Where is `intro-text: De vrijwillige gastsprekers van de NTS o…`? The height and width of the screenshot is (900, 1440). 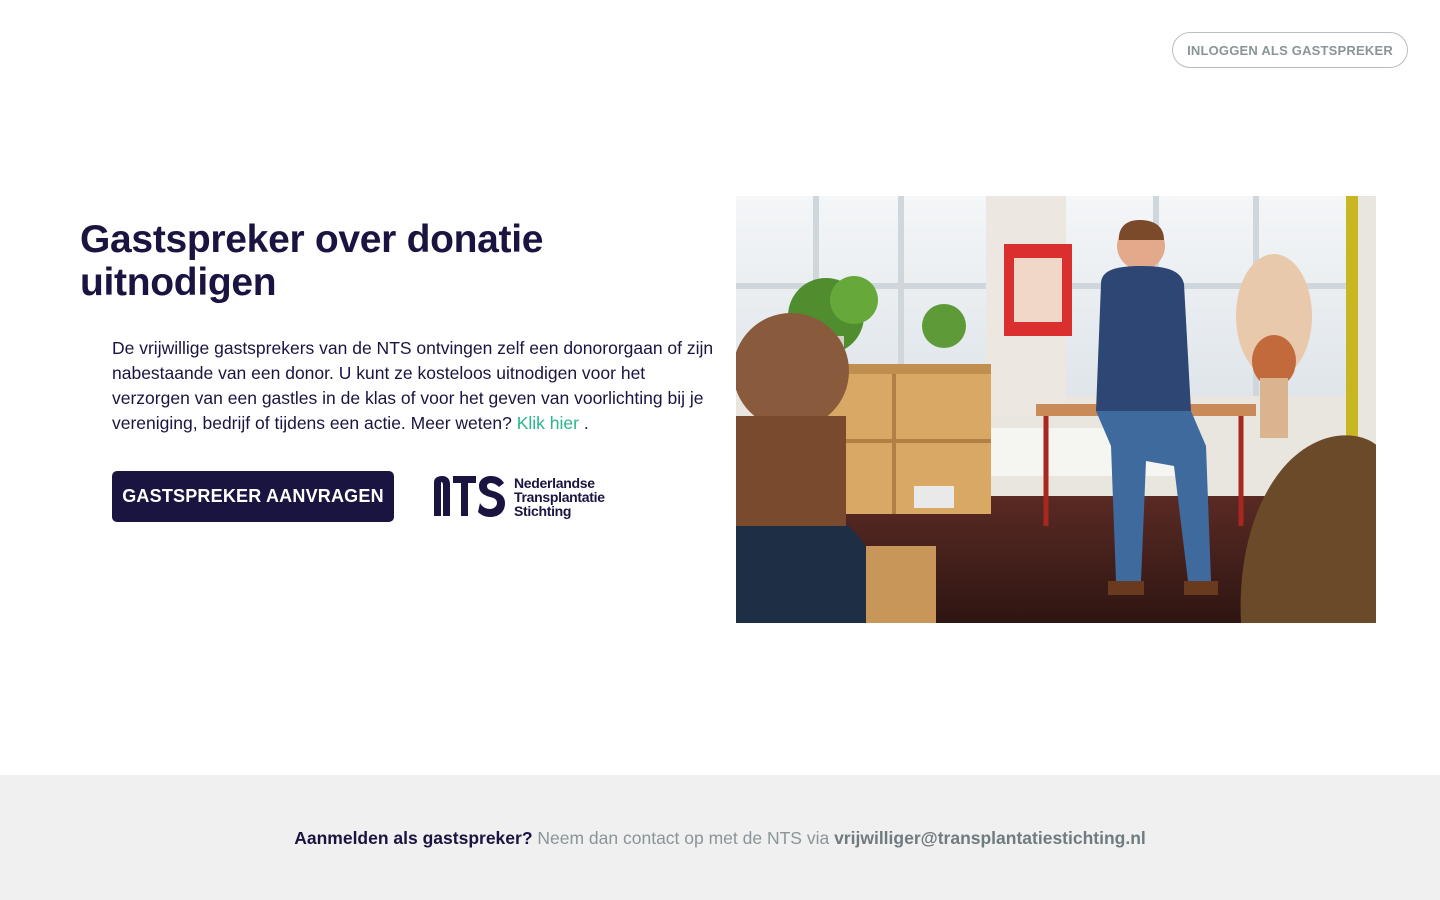 intro-text: De vrijwillige gastsprekers van de NTS o… is located at coordinates (413, 385).